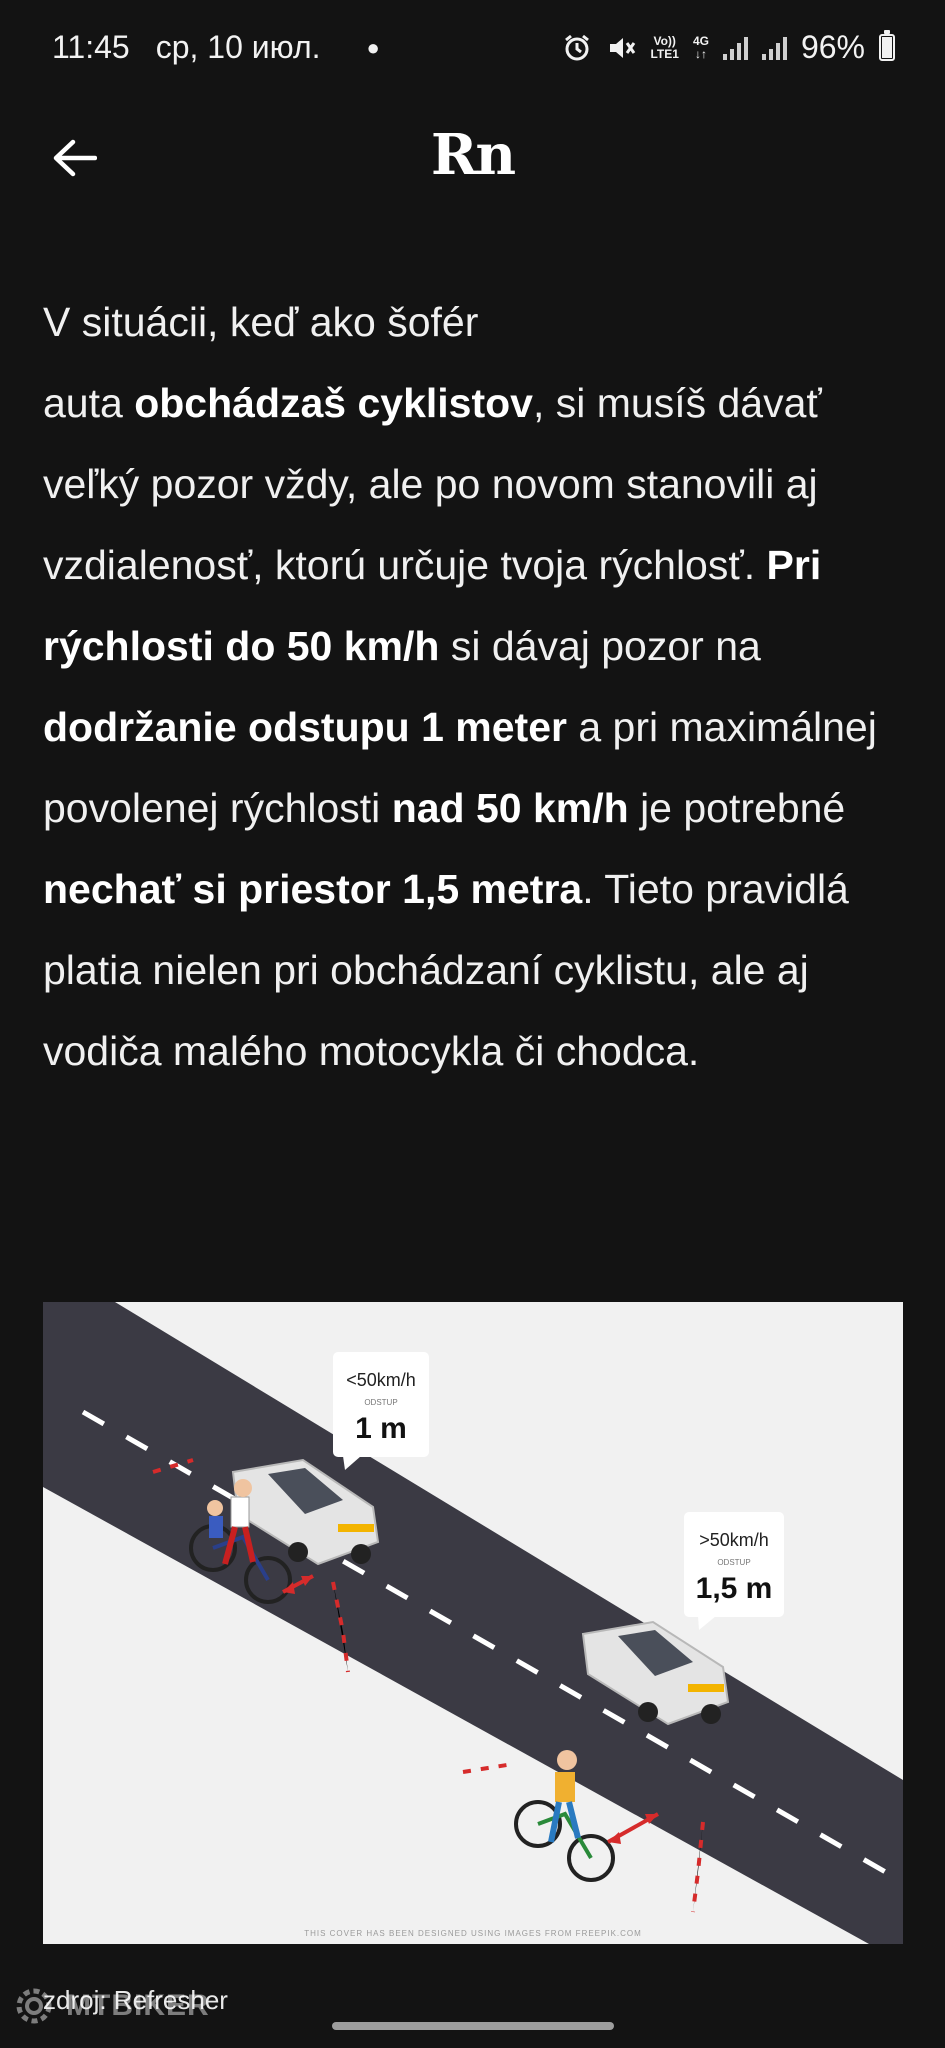  I want to click on callout-2-speed: >50km/h, so click(734, 1540).